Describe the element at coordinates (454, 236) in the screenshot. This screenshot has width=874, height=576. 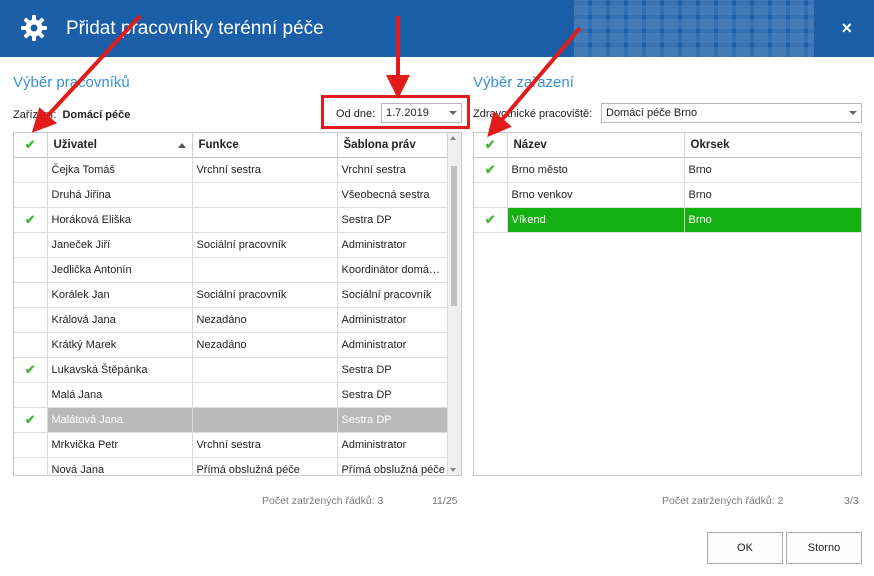
I see `scrollbar-thumb` at that location.